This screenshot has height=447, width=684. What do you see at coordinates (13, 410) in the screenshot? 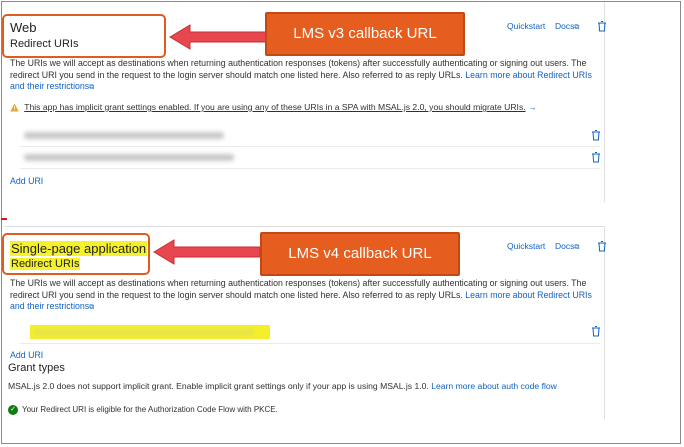
I see `check-circle-icon: ✓` at bounding box center [13, 410].